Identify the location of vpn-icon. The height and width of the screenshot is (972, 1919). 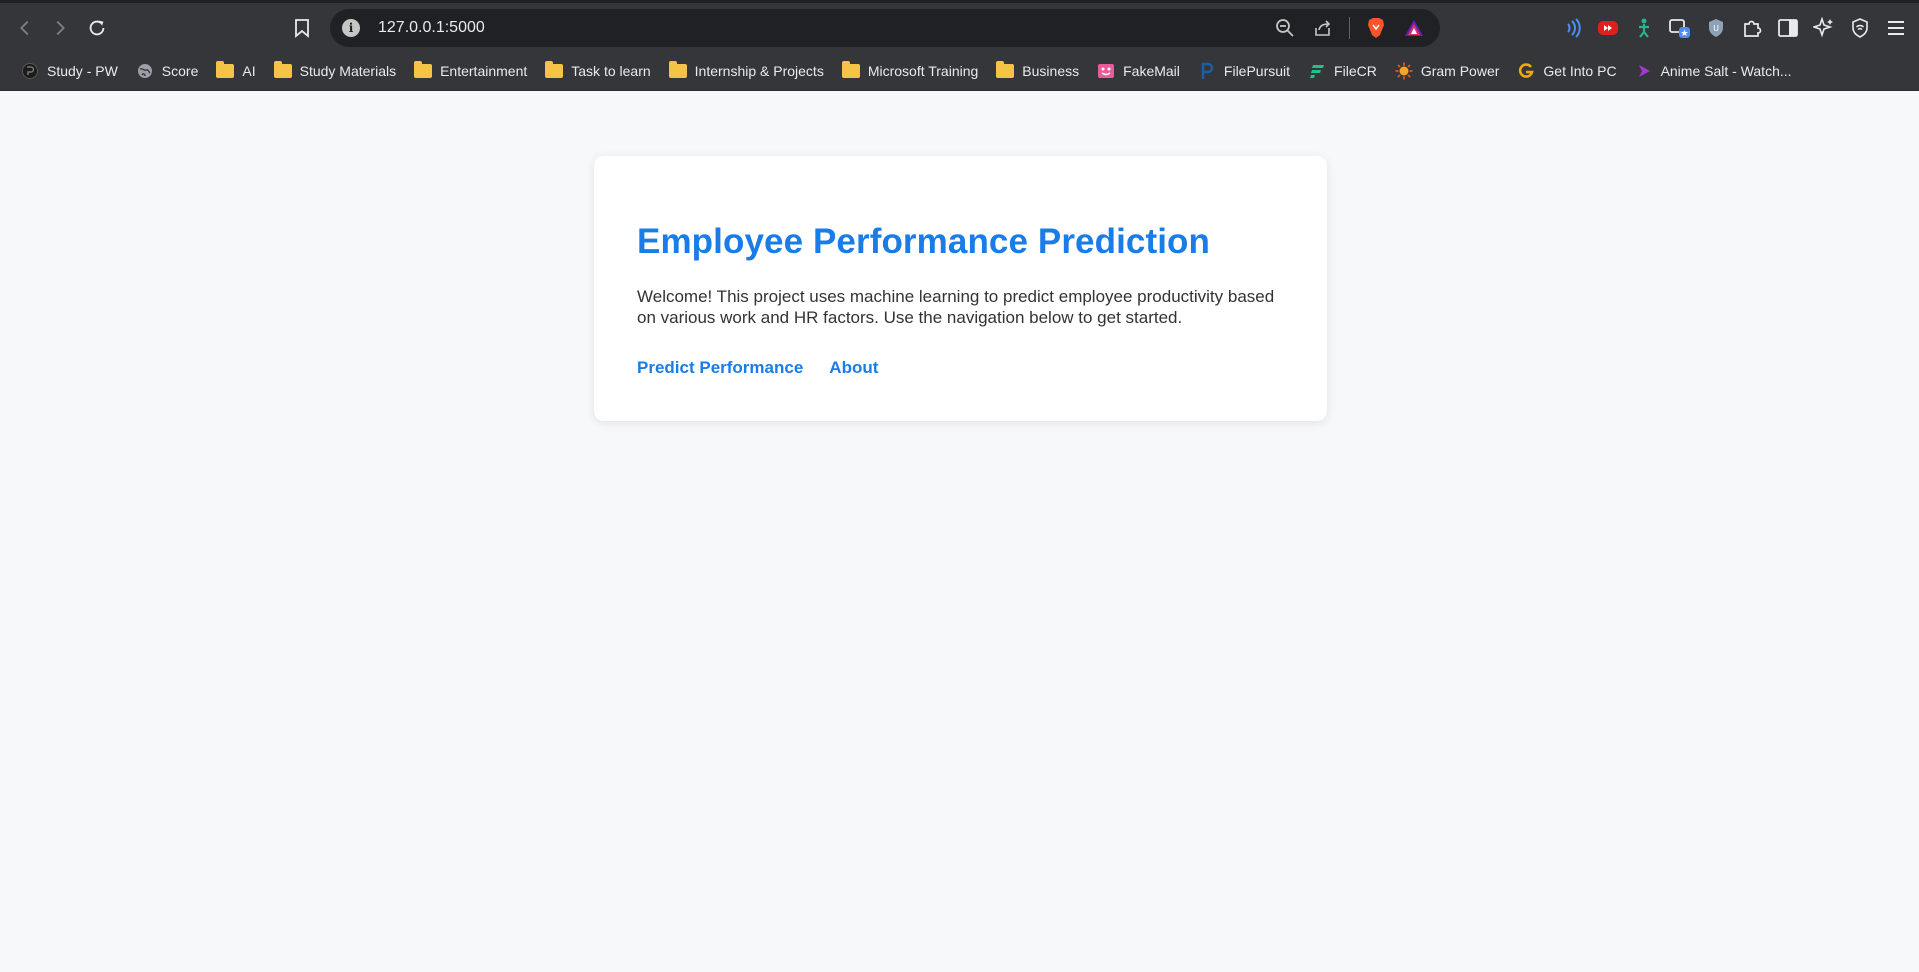
(1860, 28).